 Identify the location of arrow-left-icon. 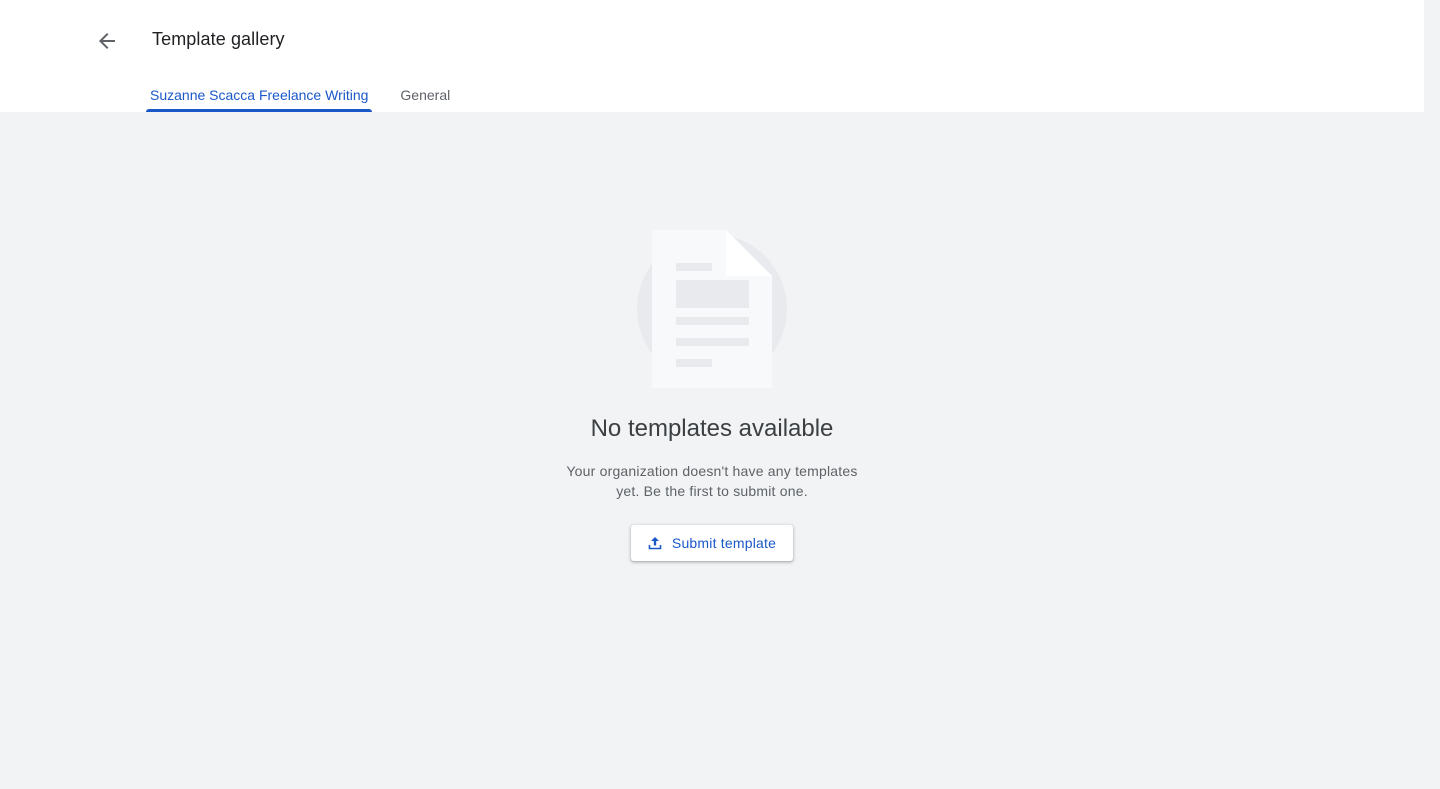
(107, 41).